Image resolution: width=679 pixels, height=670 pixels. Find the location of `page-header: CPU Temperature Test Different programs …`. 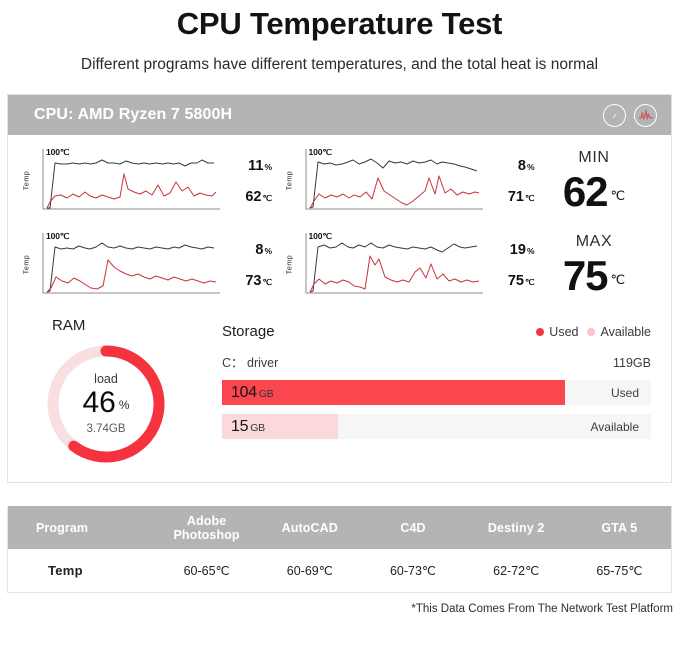

page-header: CPU Temperature Test Different programs … is located at coordinates (339, 37).